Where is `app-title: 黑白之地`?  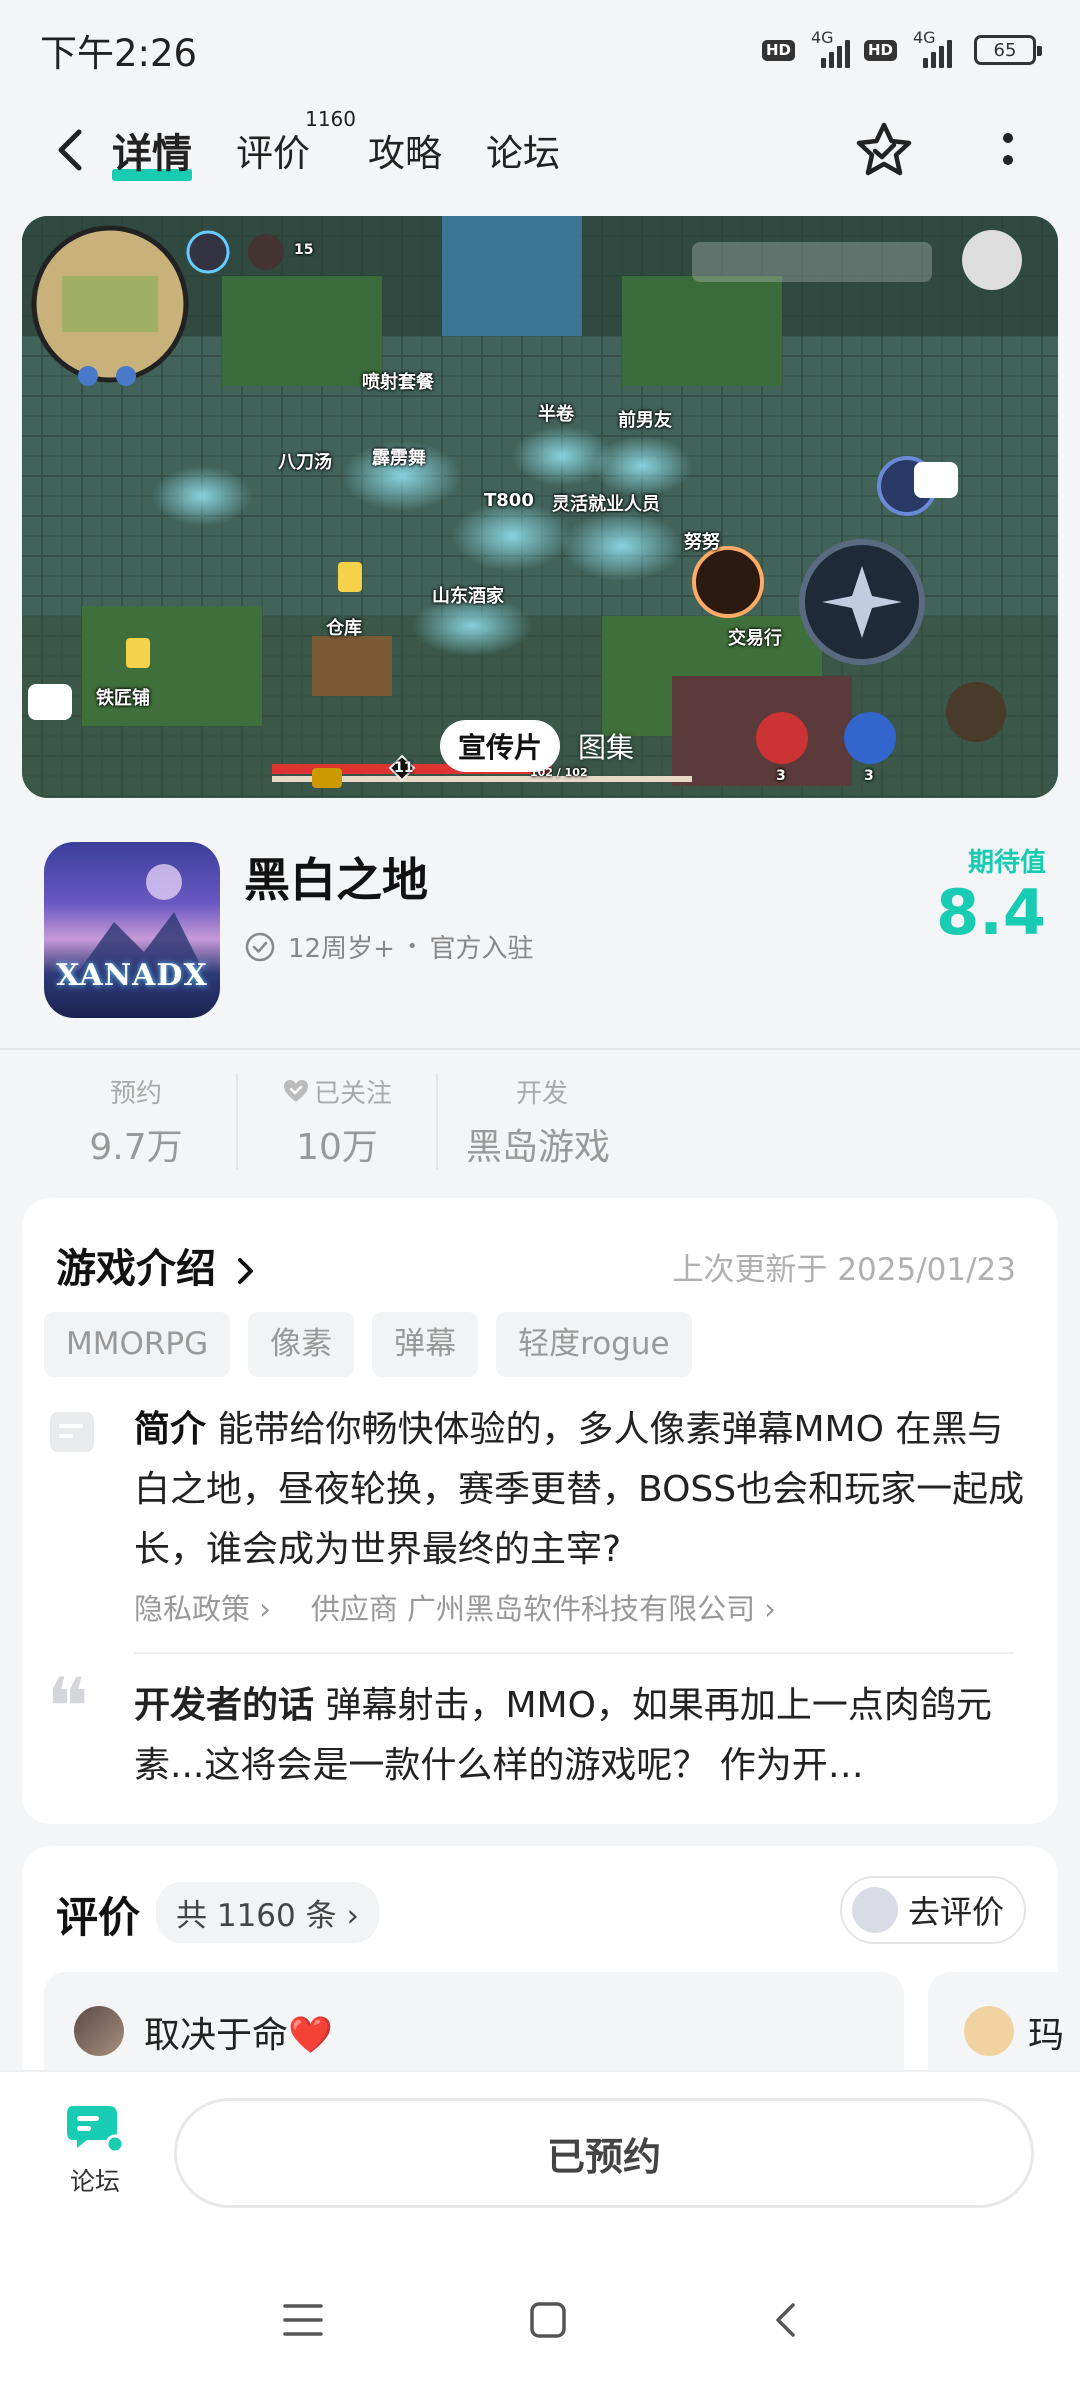
app-title: 黑白之地 is located at coordinates (336, 880).